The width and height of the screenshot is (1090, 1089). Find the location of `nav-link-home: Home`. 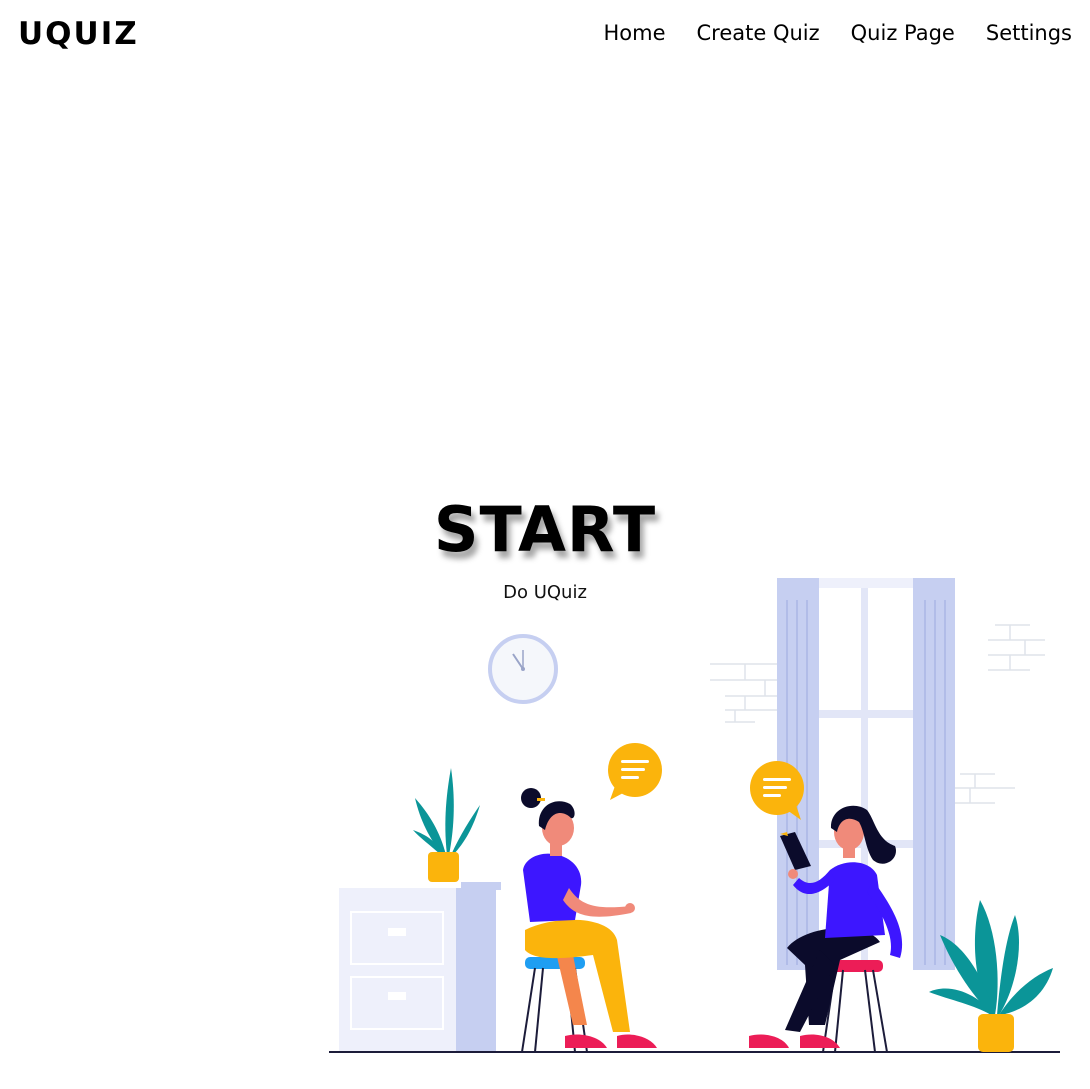

nav-link-home: Home is located at coordinates (634, 33).